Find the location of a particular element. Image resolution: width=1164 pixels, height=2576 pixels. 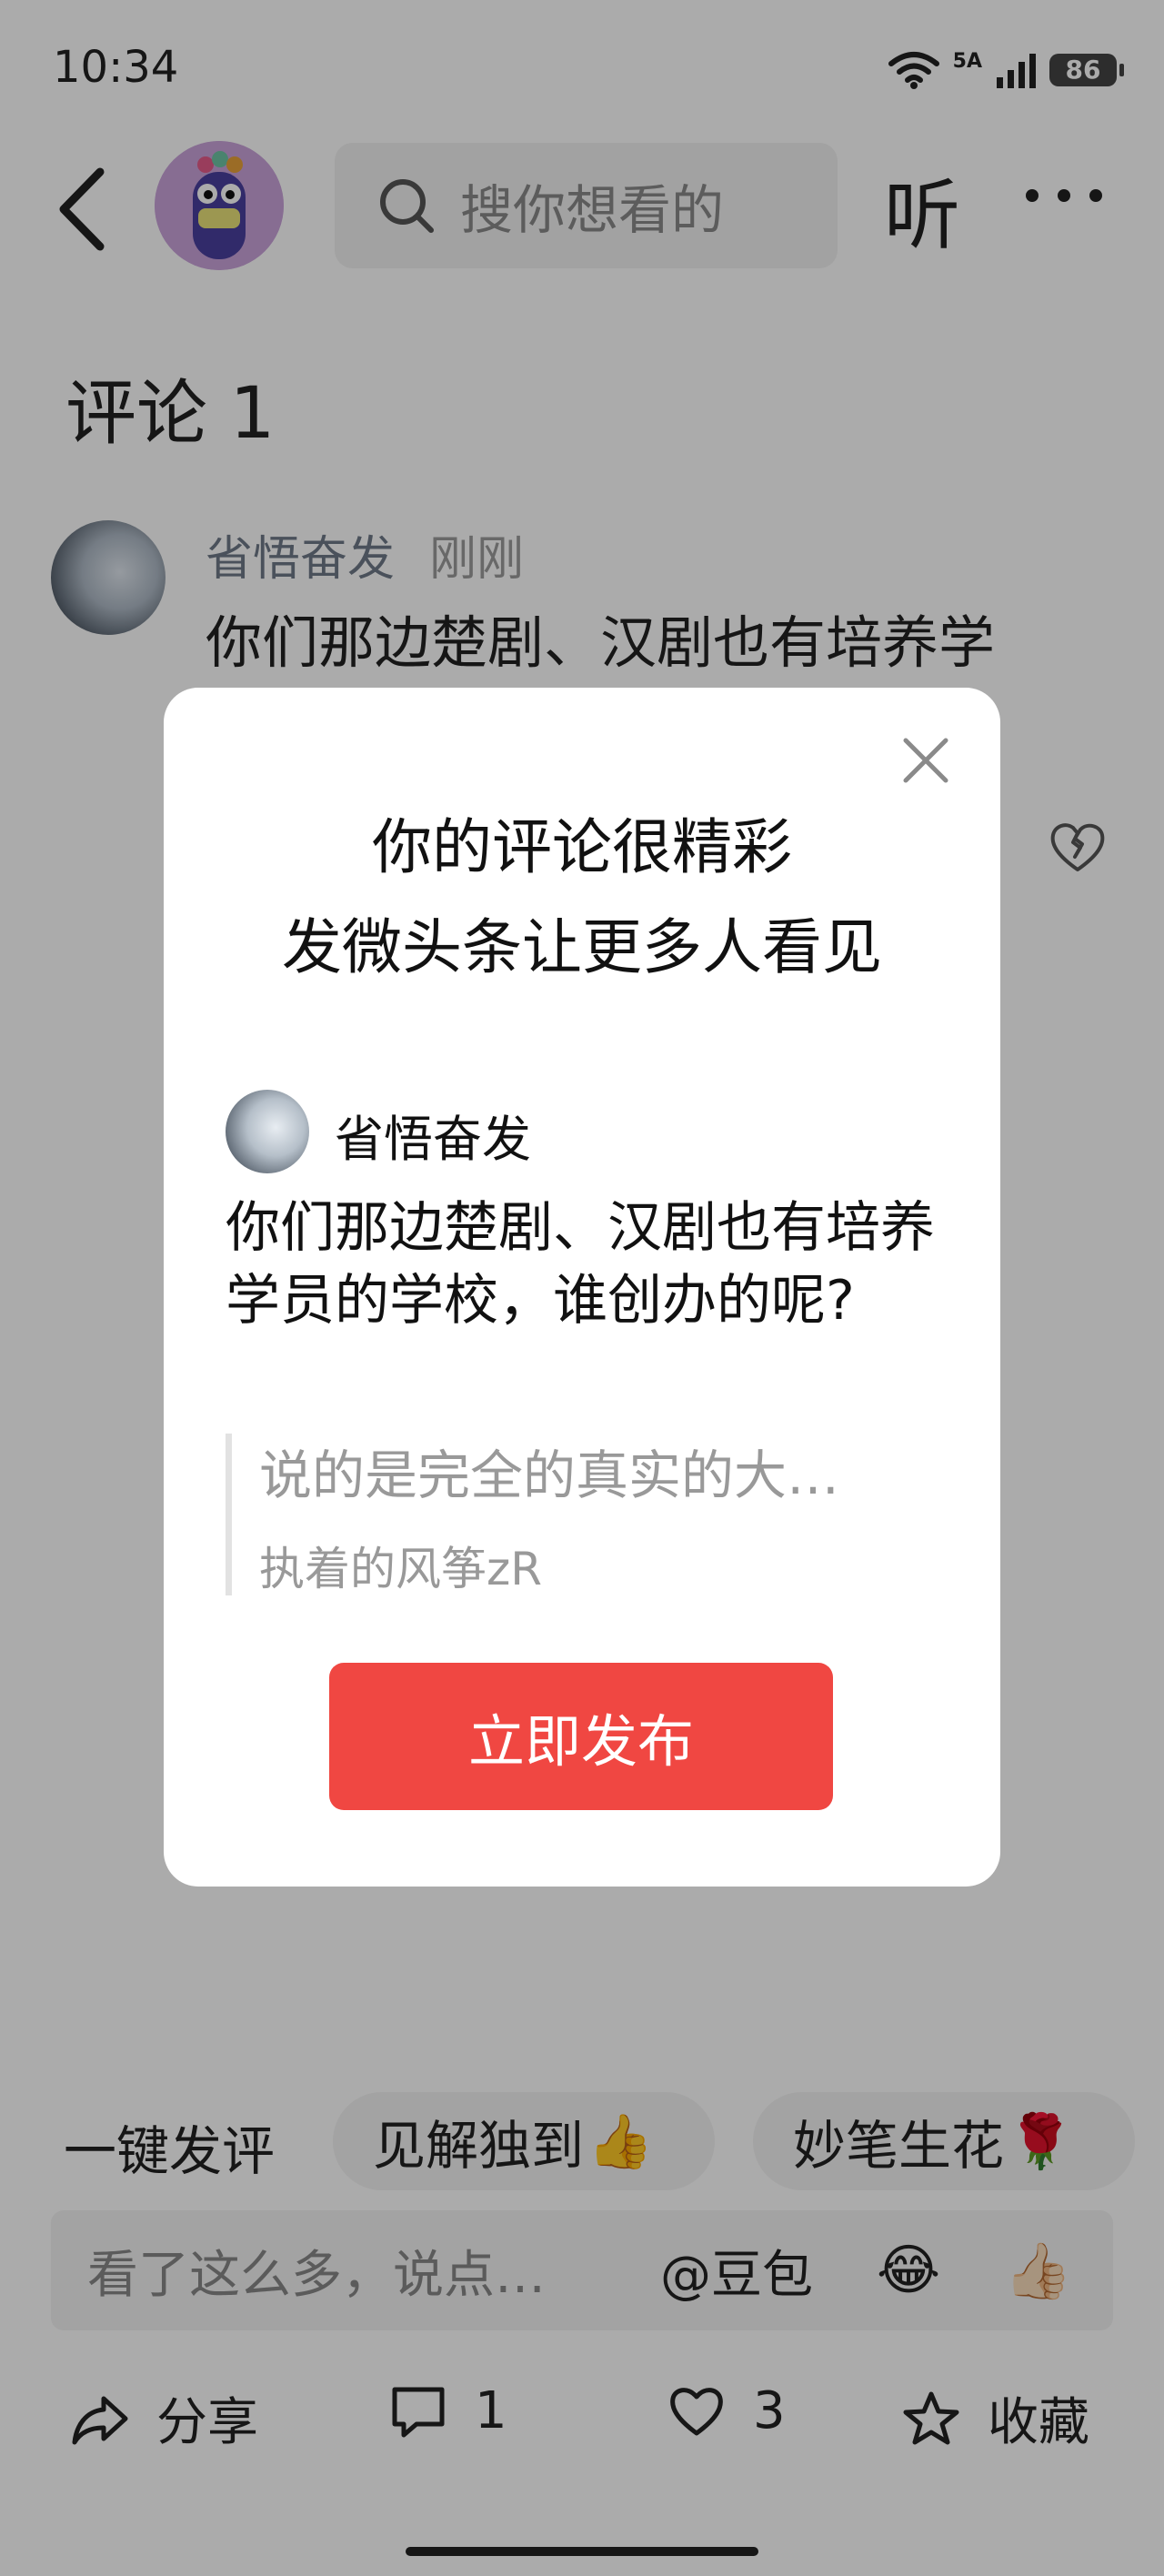

modal-close-button is located at coordinates (926, 760).